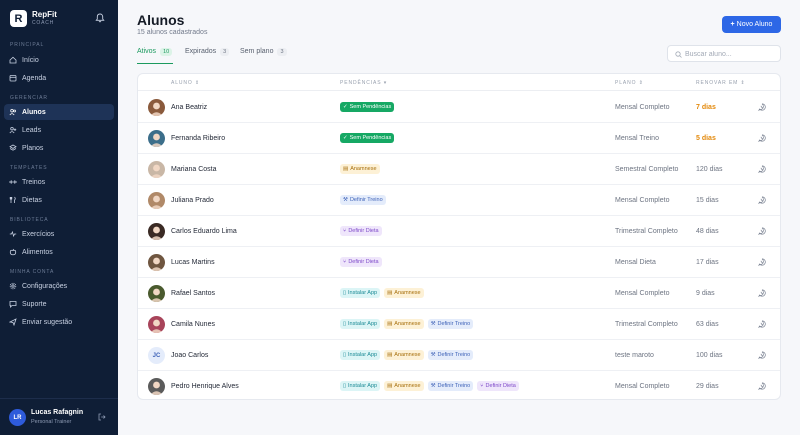 This screenshot has width=800, height=435. What do you see at coordinates (189, 107) in the screenshot?
I see `student-name: Ana Beatriz` at bounding box center [189, 107].